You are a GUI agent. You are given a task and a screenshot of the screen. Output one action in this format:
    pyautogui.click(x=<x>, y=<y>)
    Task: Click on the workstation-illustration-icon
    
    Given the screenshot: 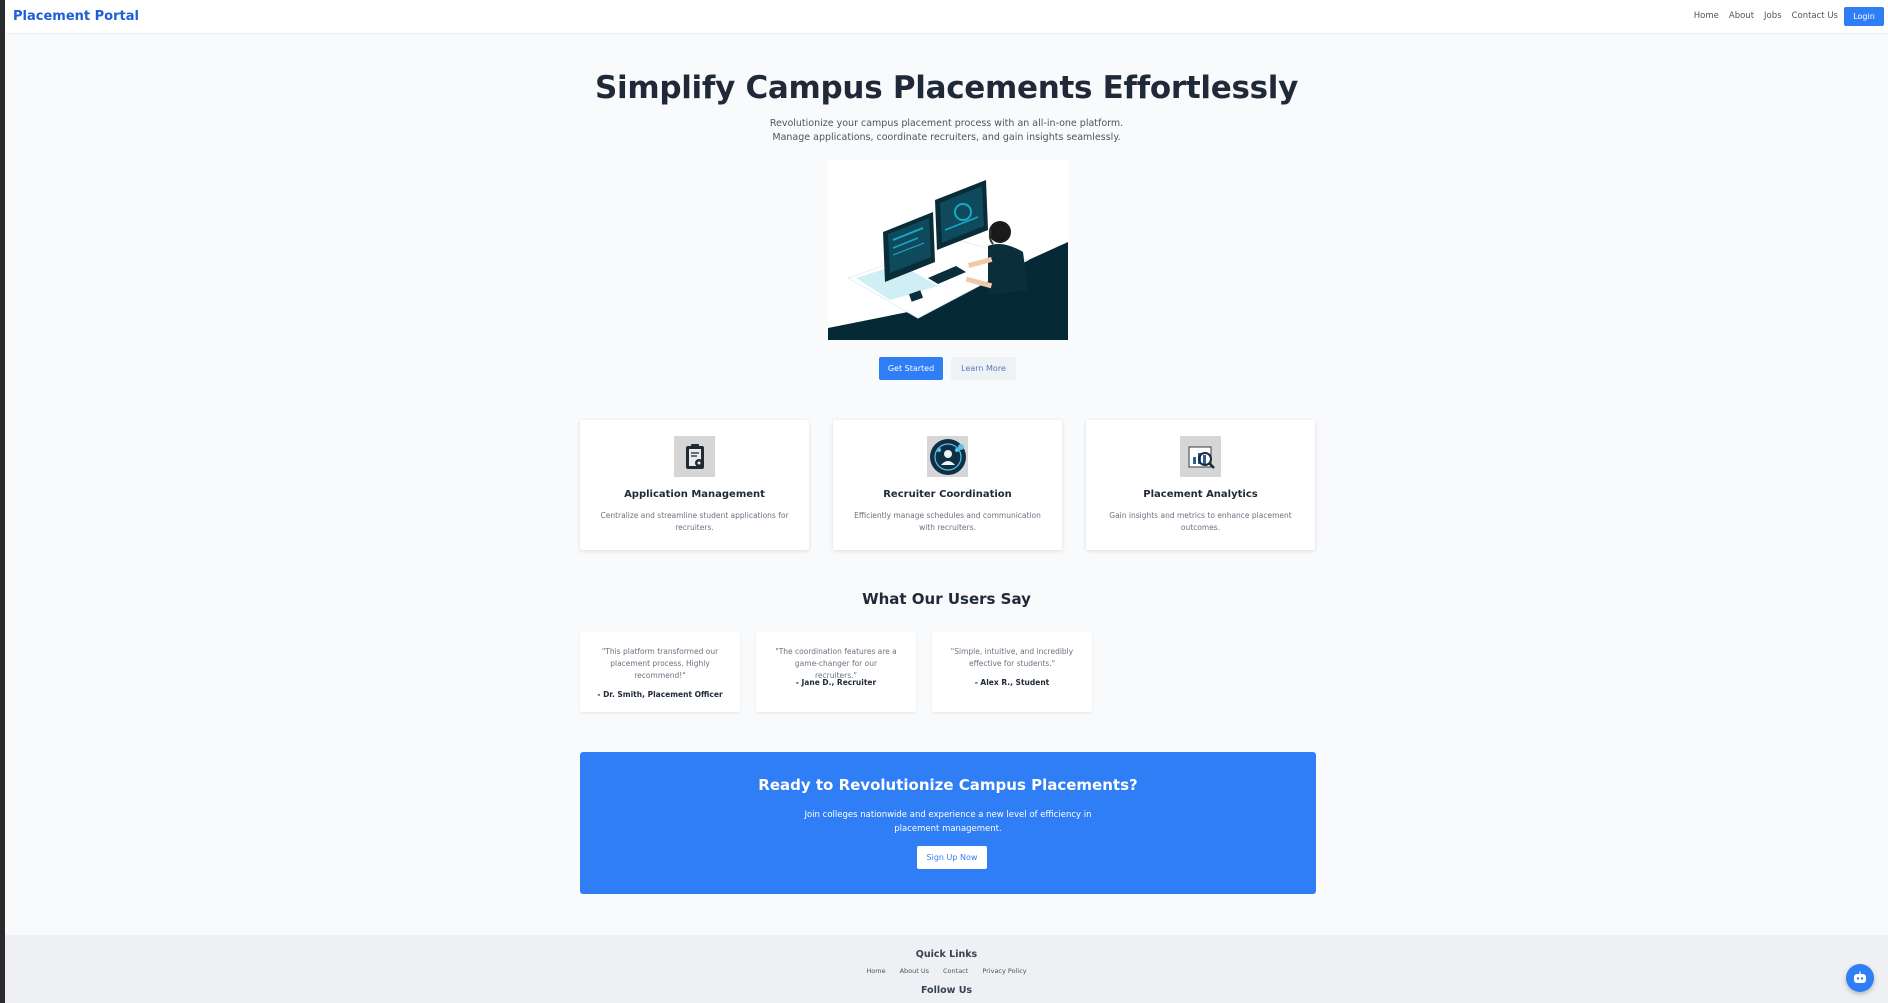 What is the action you would take?
    pyautogui.click(x=948, y=260)
    